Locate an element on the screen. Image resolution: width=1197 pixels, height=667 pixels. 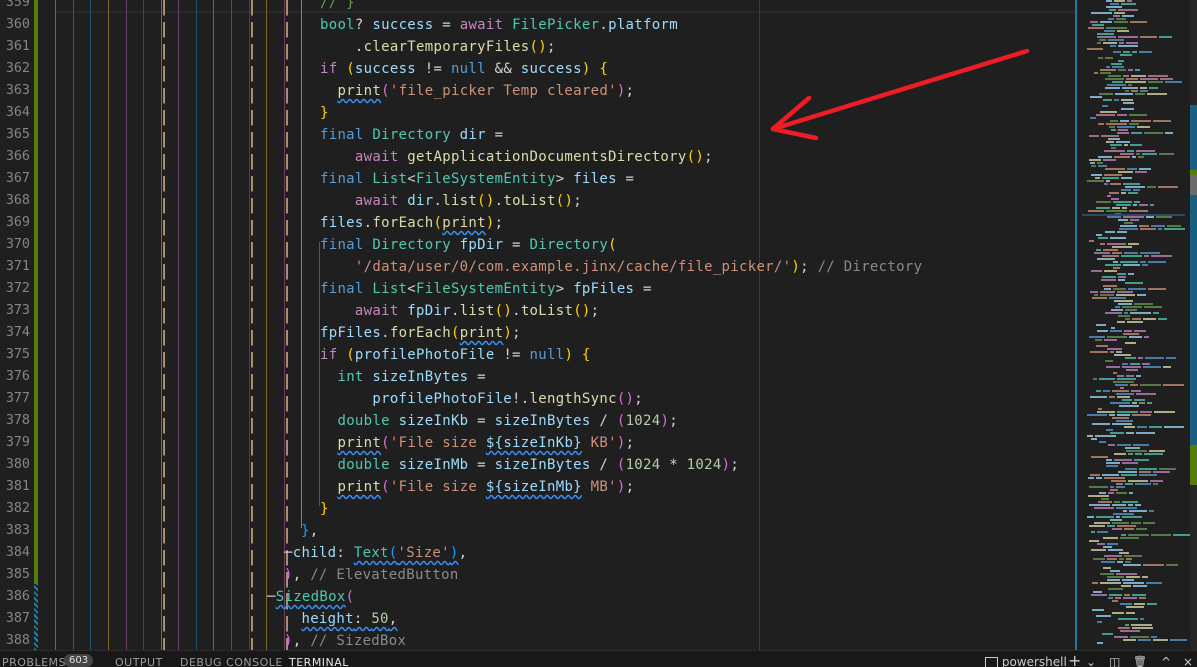
code-line: height: 50, is located at coordinates (341, 619).